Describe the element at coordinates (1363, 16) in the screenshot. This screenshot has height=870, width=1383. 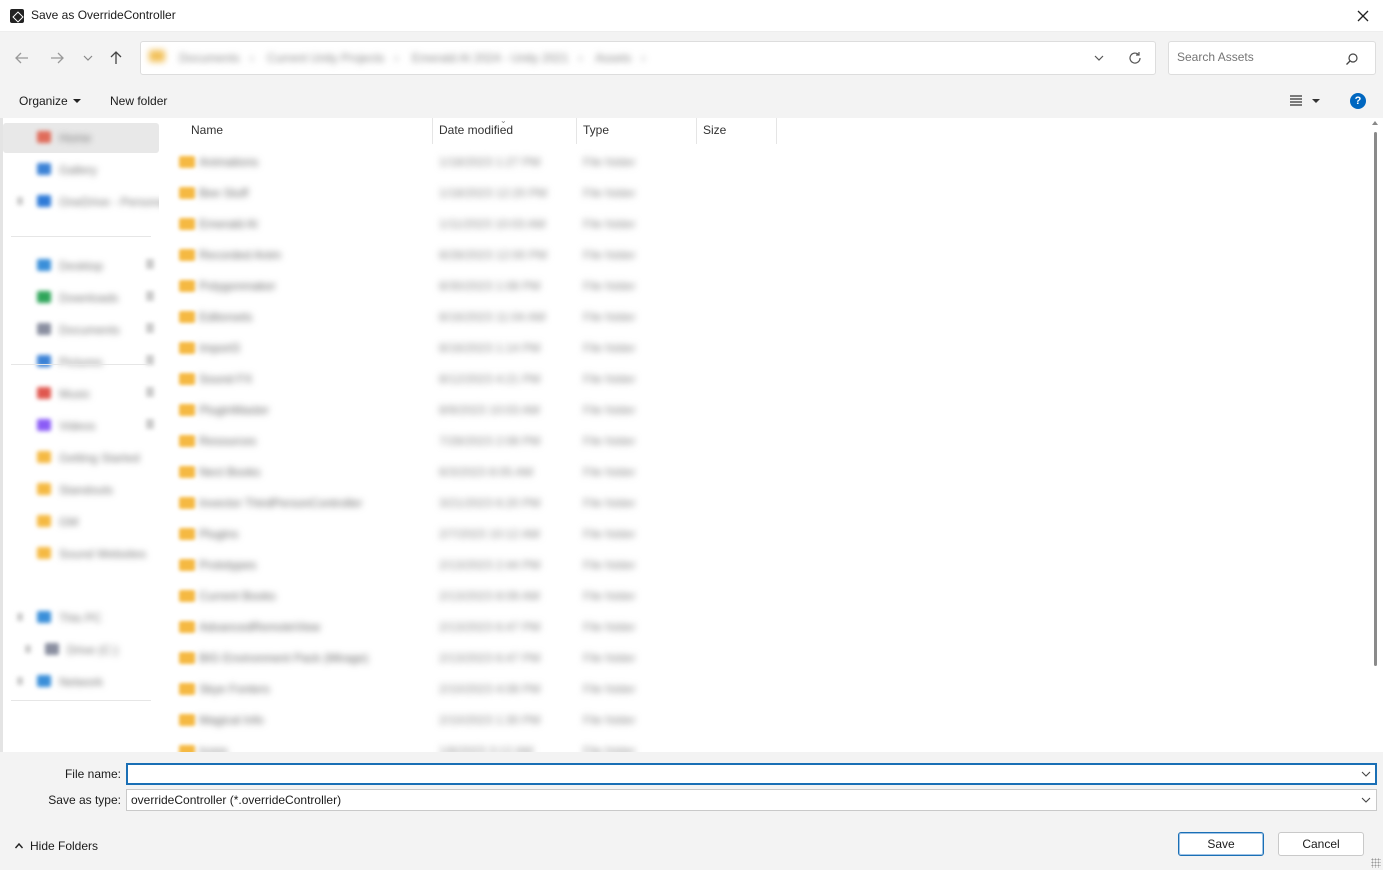
I see `close-button` at that location.